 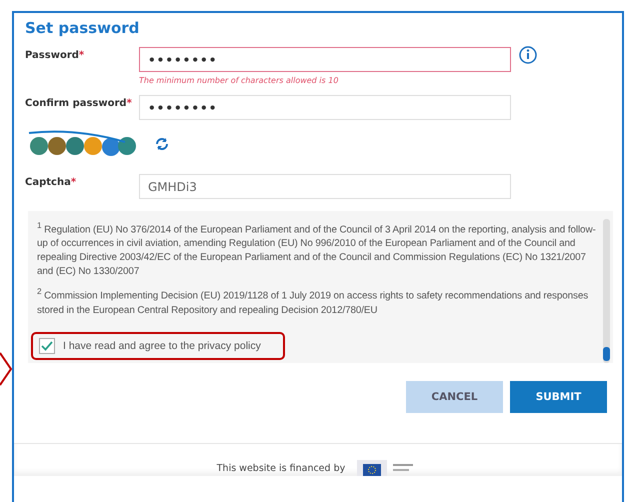 I want to click on submit-button: SUBMIT, so click(x=558, y=397).